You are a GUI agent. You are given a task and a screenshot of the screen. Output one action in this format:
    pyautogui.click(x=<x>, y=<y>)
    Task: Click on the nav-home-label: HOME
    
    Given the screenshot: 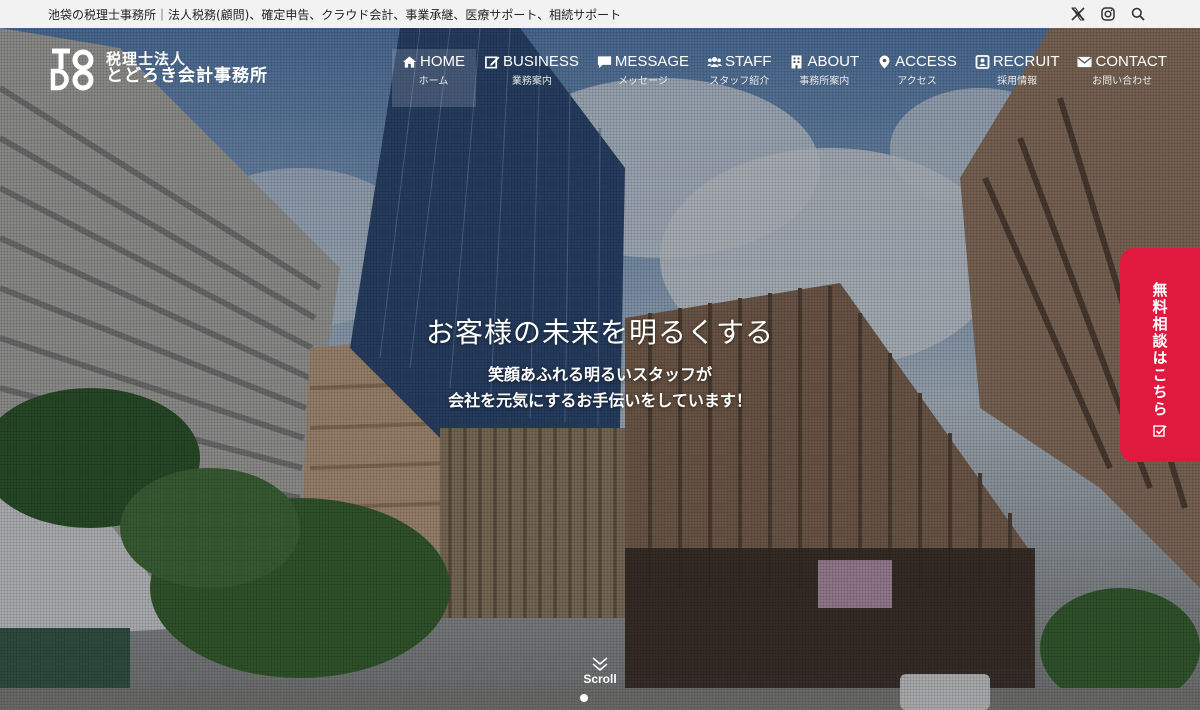 What is the action you would take?
    pyautogui.click(x=442, y=61)
    